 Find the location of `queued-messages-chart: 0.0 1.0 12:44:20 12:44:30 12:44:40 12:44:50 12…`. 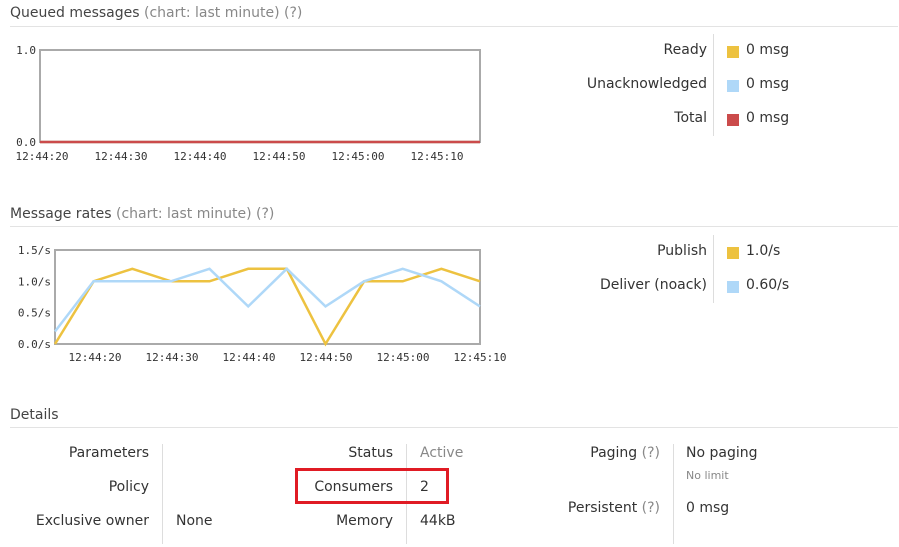

queued-messages-chart: 0.0 1.0 12:44:20 12:44:30 12:44:40 12:44:50 12… is located at coordinates (248, 103).